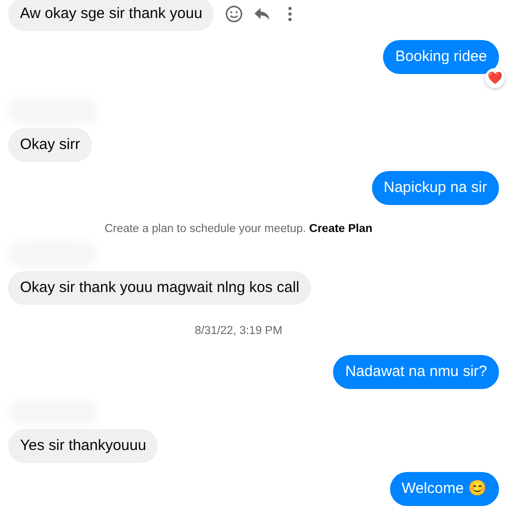 This screenshot has height=507, width=507. Describe the element at coordinates (435, 188) in the screenshot. I see `message-bubble: Napickup na sir` at that location.